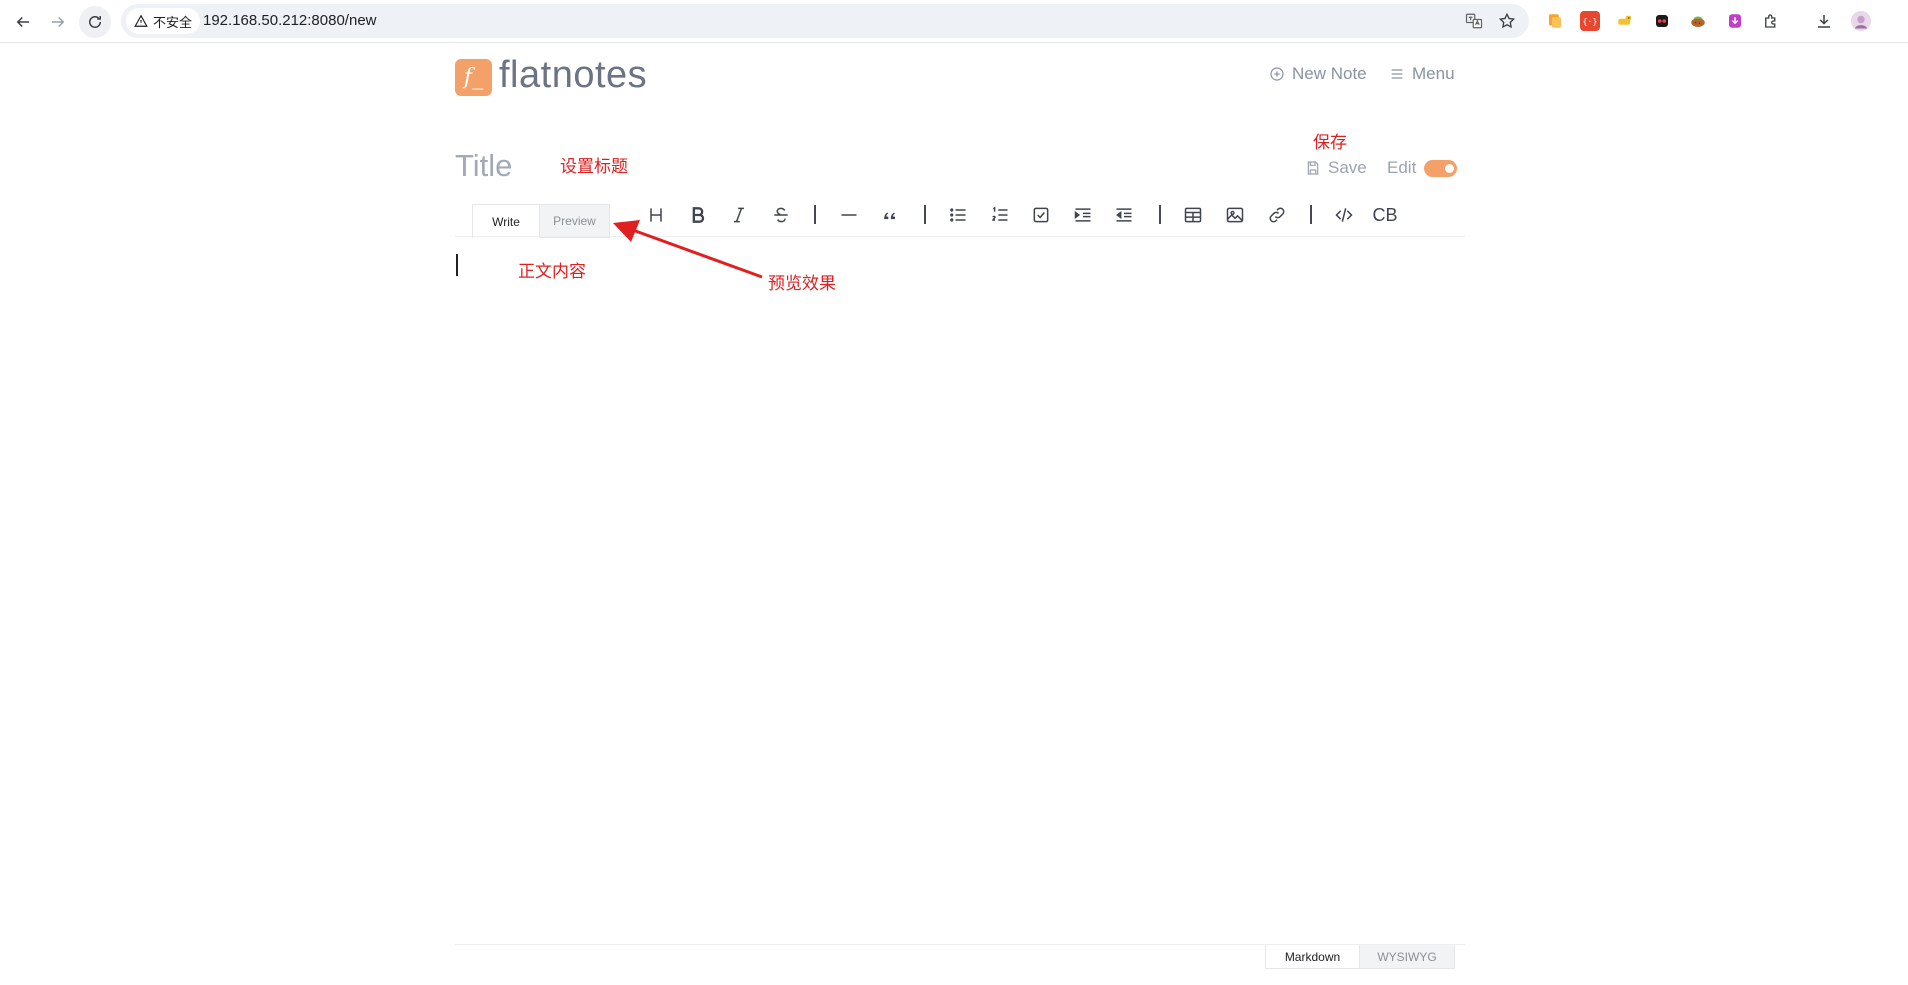  Describe the element at coordinates (1861, 21) in the screenshot. I see `profile-avatar` at that location.